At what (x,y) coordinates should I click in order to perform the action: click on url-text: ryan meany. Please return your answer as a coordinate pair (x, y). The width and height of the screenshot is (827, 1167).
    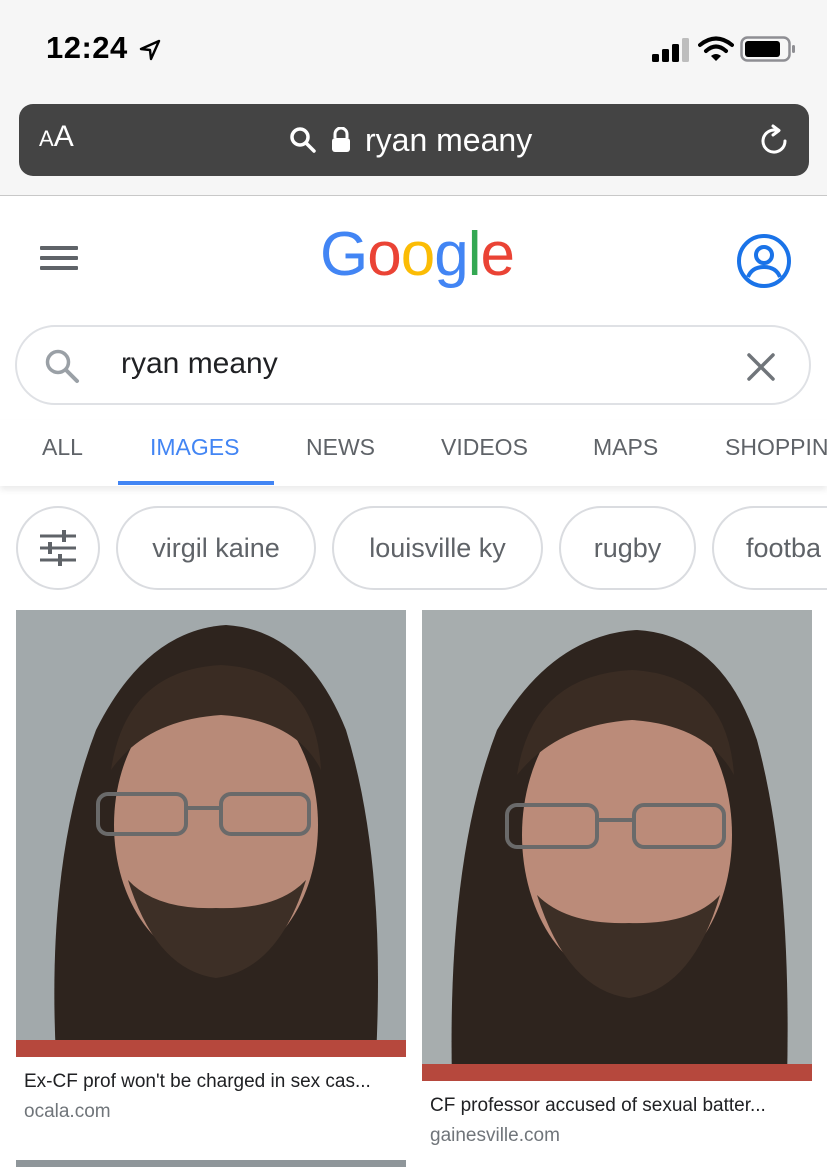
    Looking at the image, I should click on (449, 139).